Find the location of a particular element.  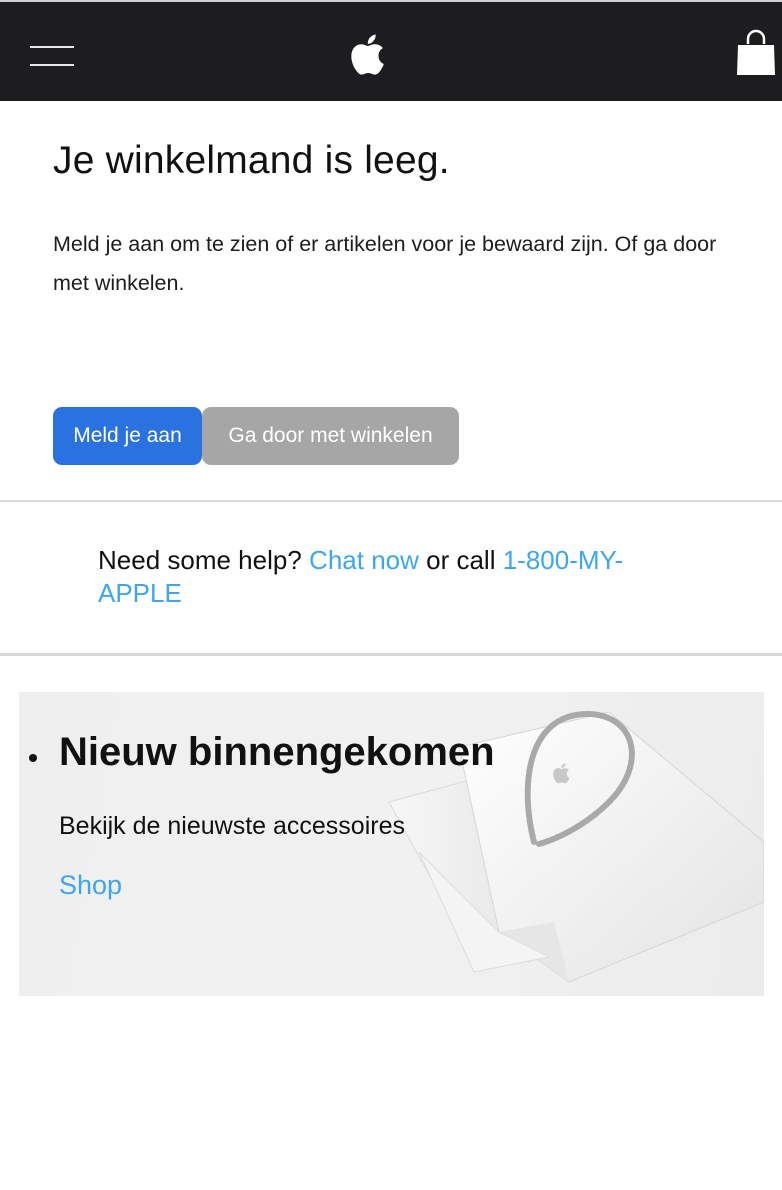

page-title: Je winkelmand is leeg. is located at coordinates (251, 160).